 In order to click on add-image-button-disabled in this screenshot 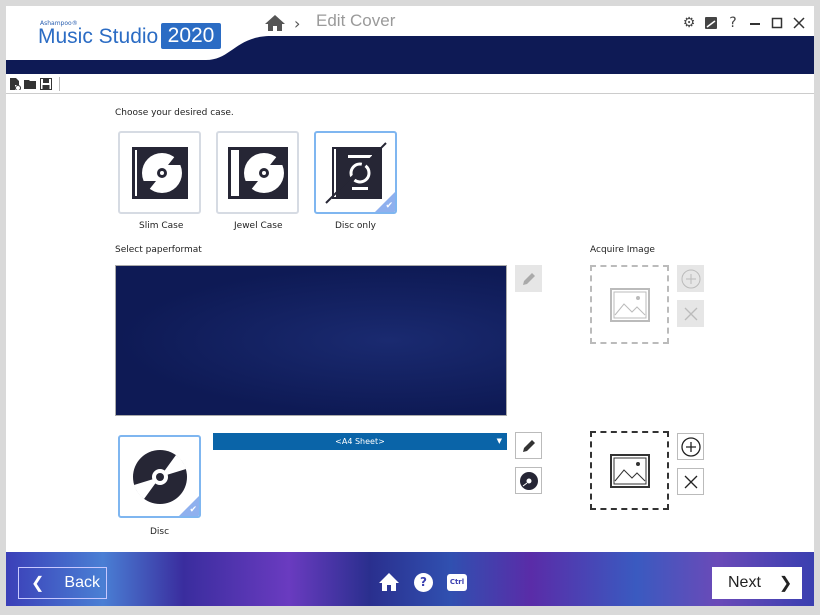, I will do `click(690, 278)`.